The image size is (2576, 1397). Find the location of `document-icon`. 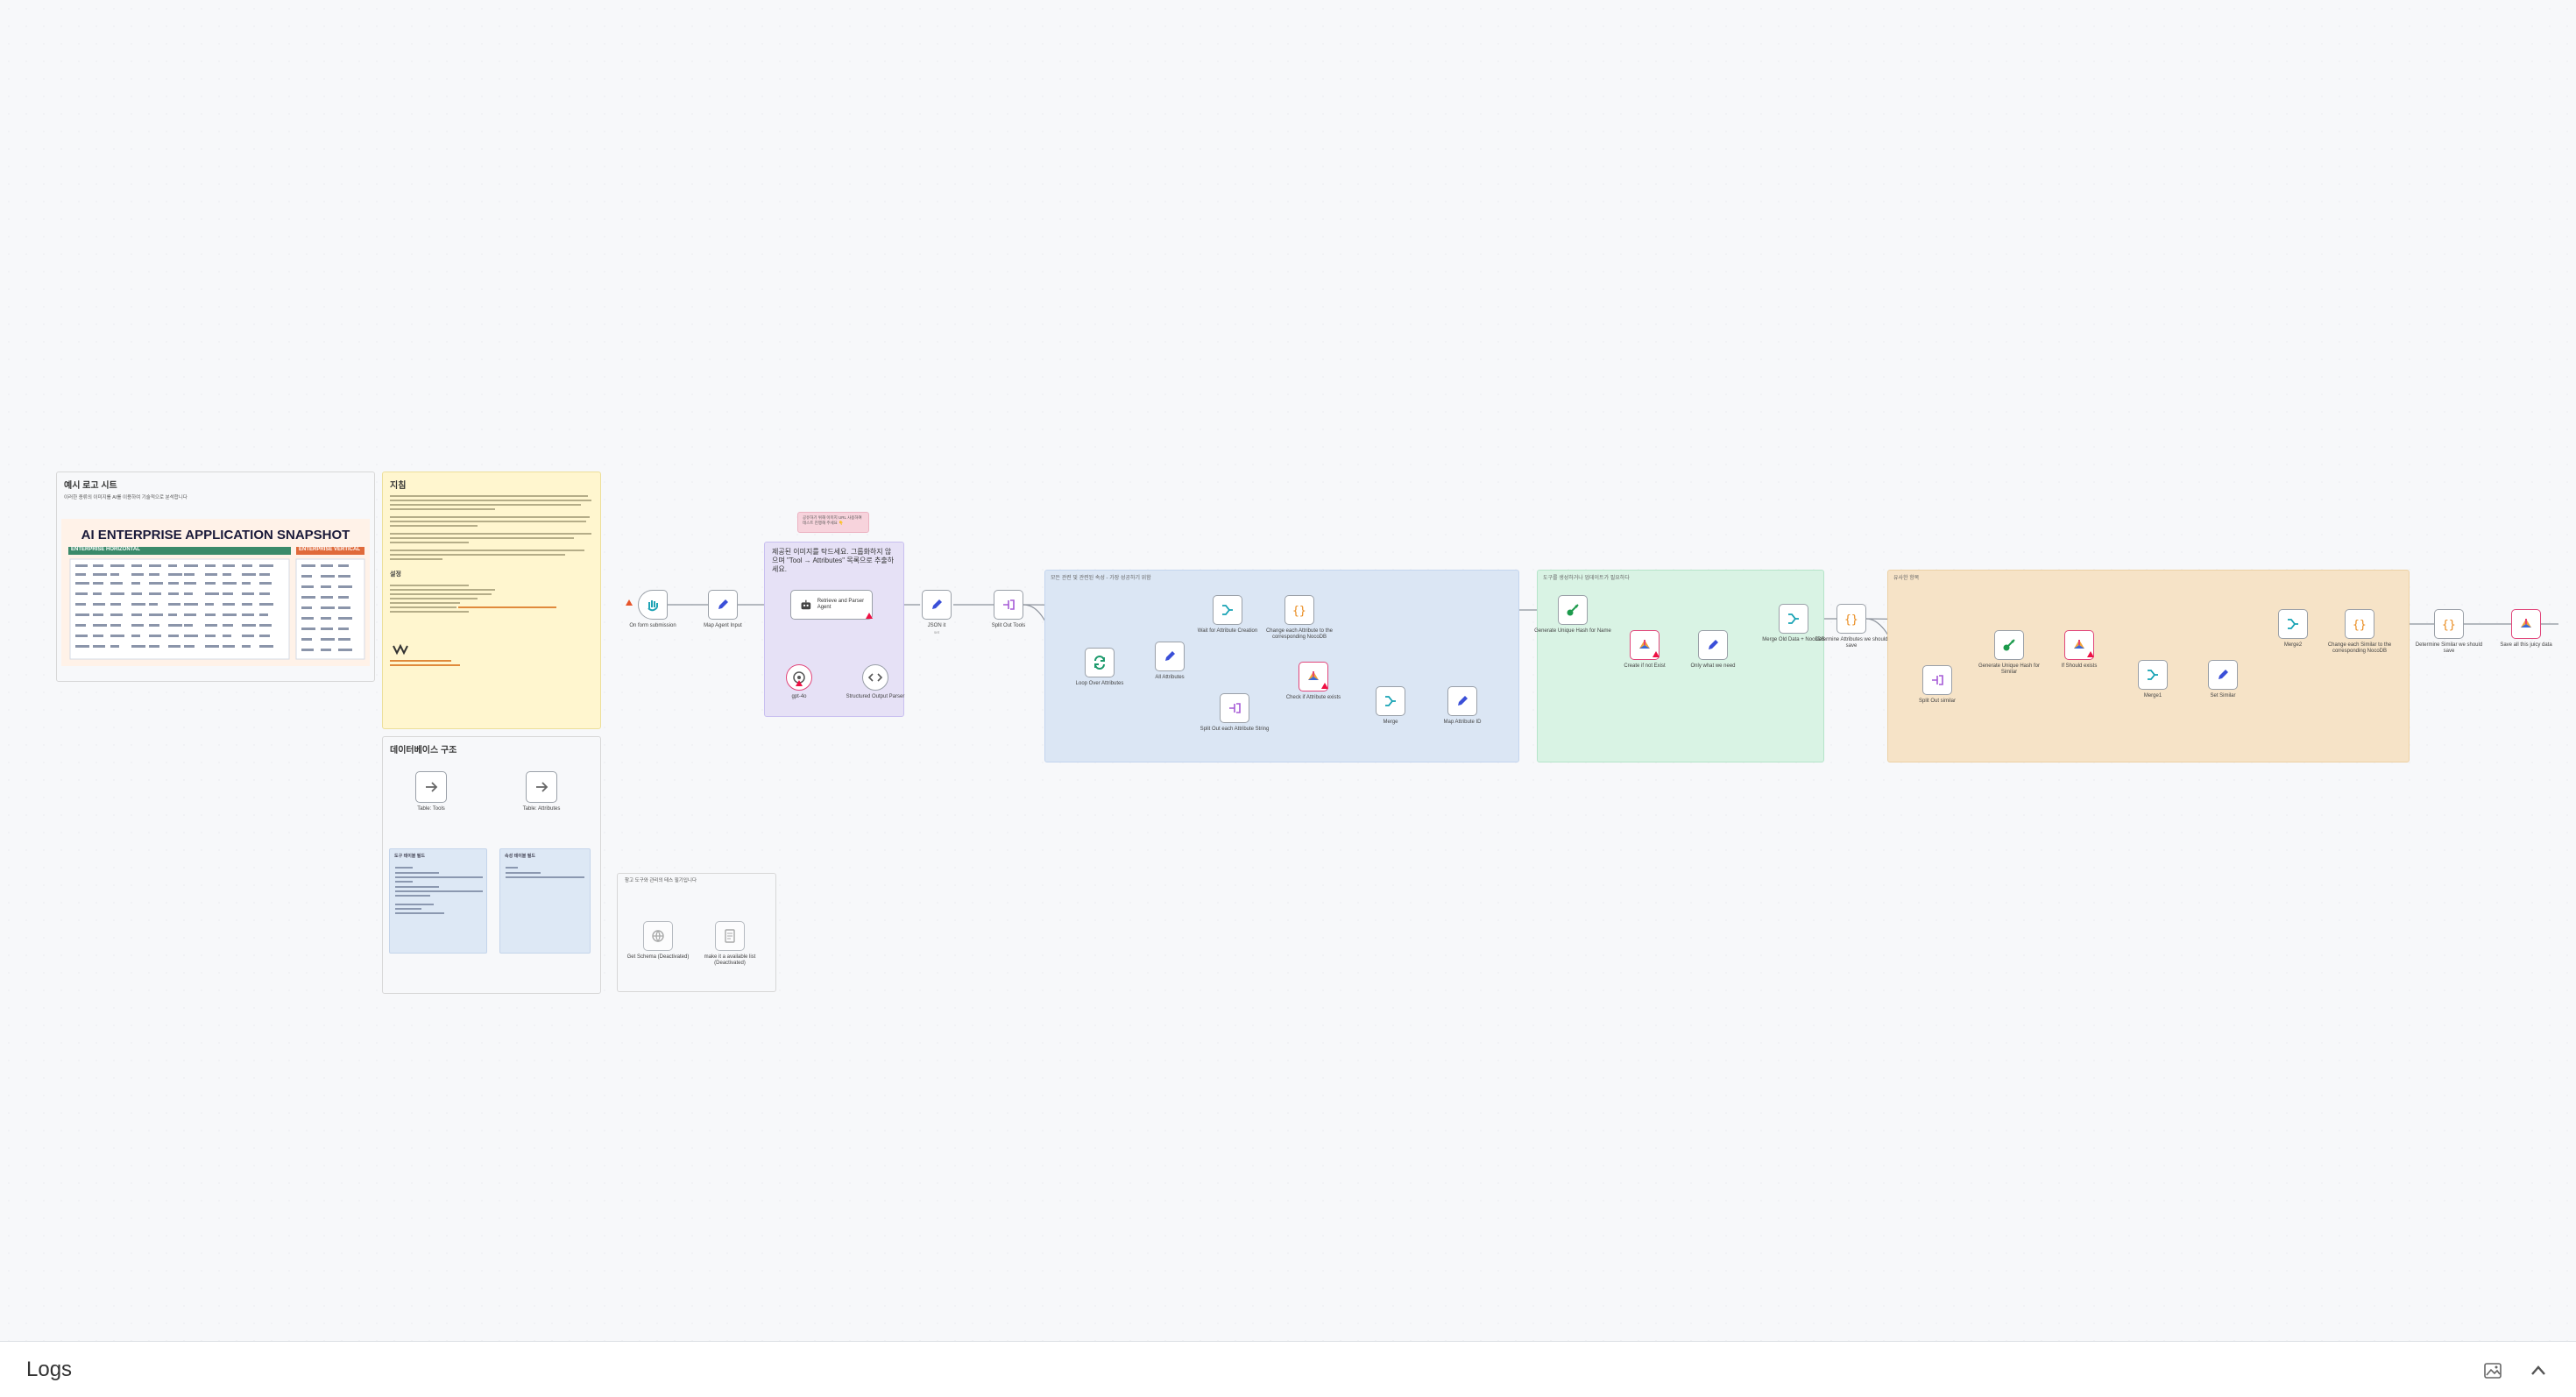

document-icon is located at coordinates (730, 936).